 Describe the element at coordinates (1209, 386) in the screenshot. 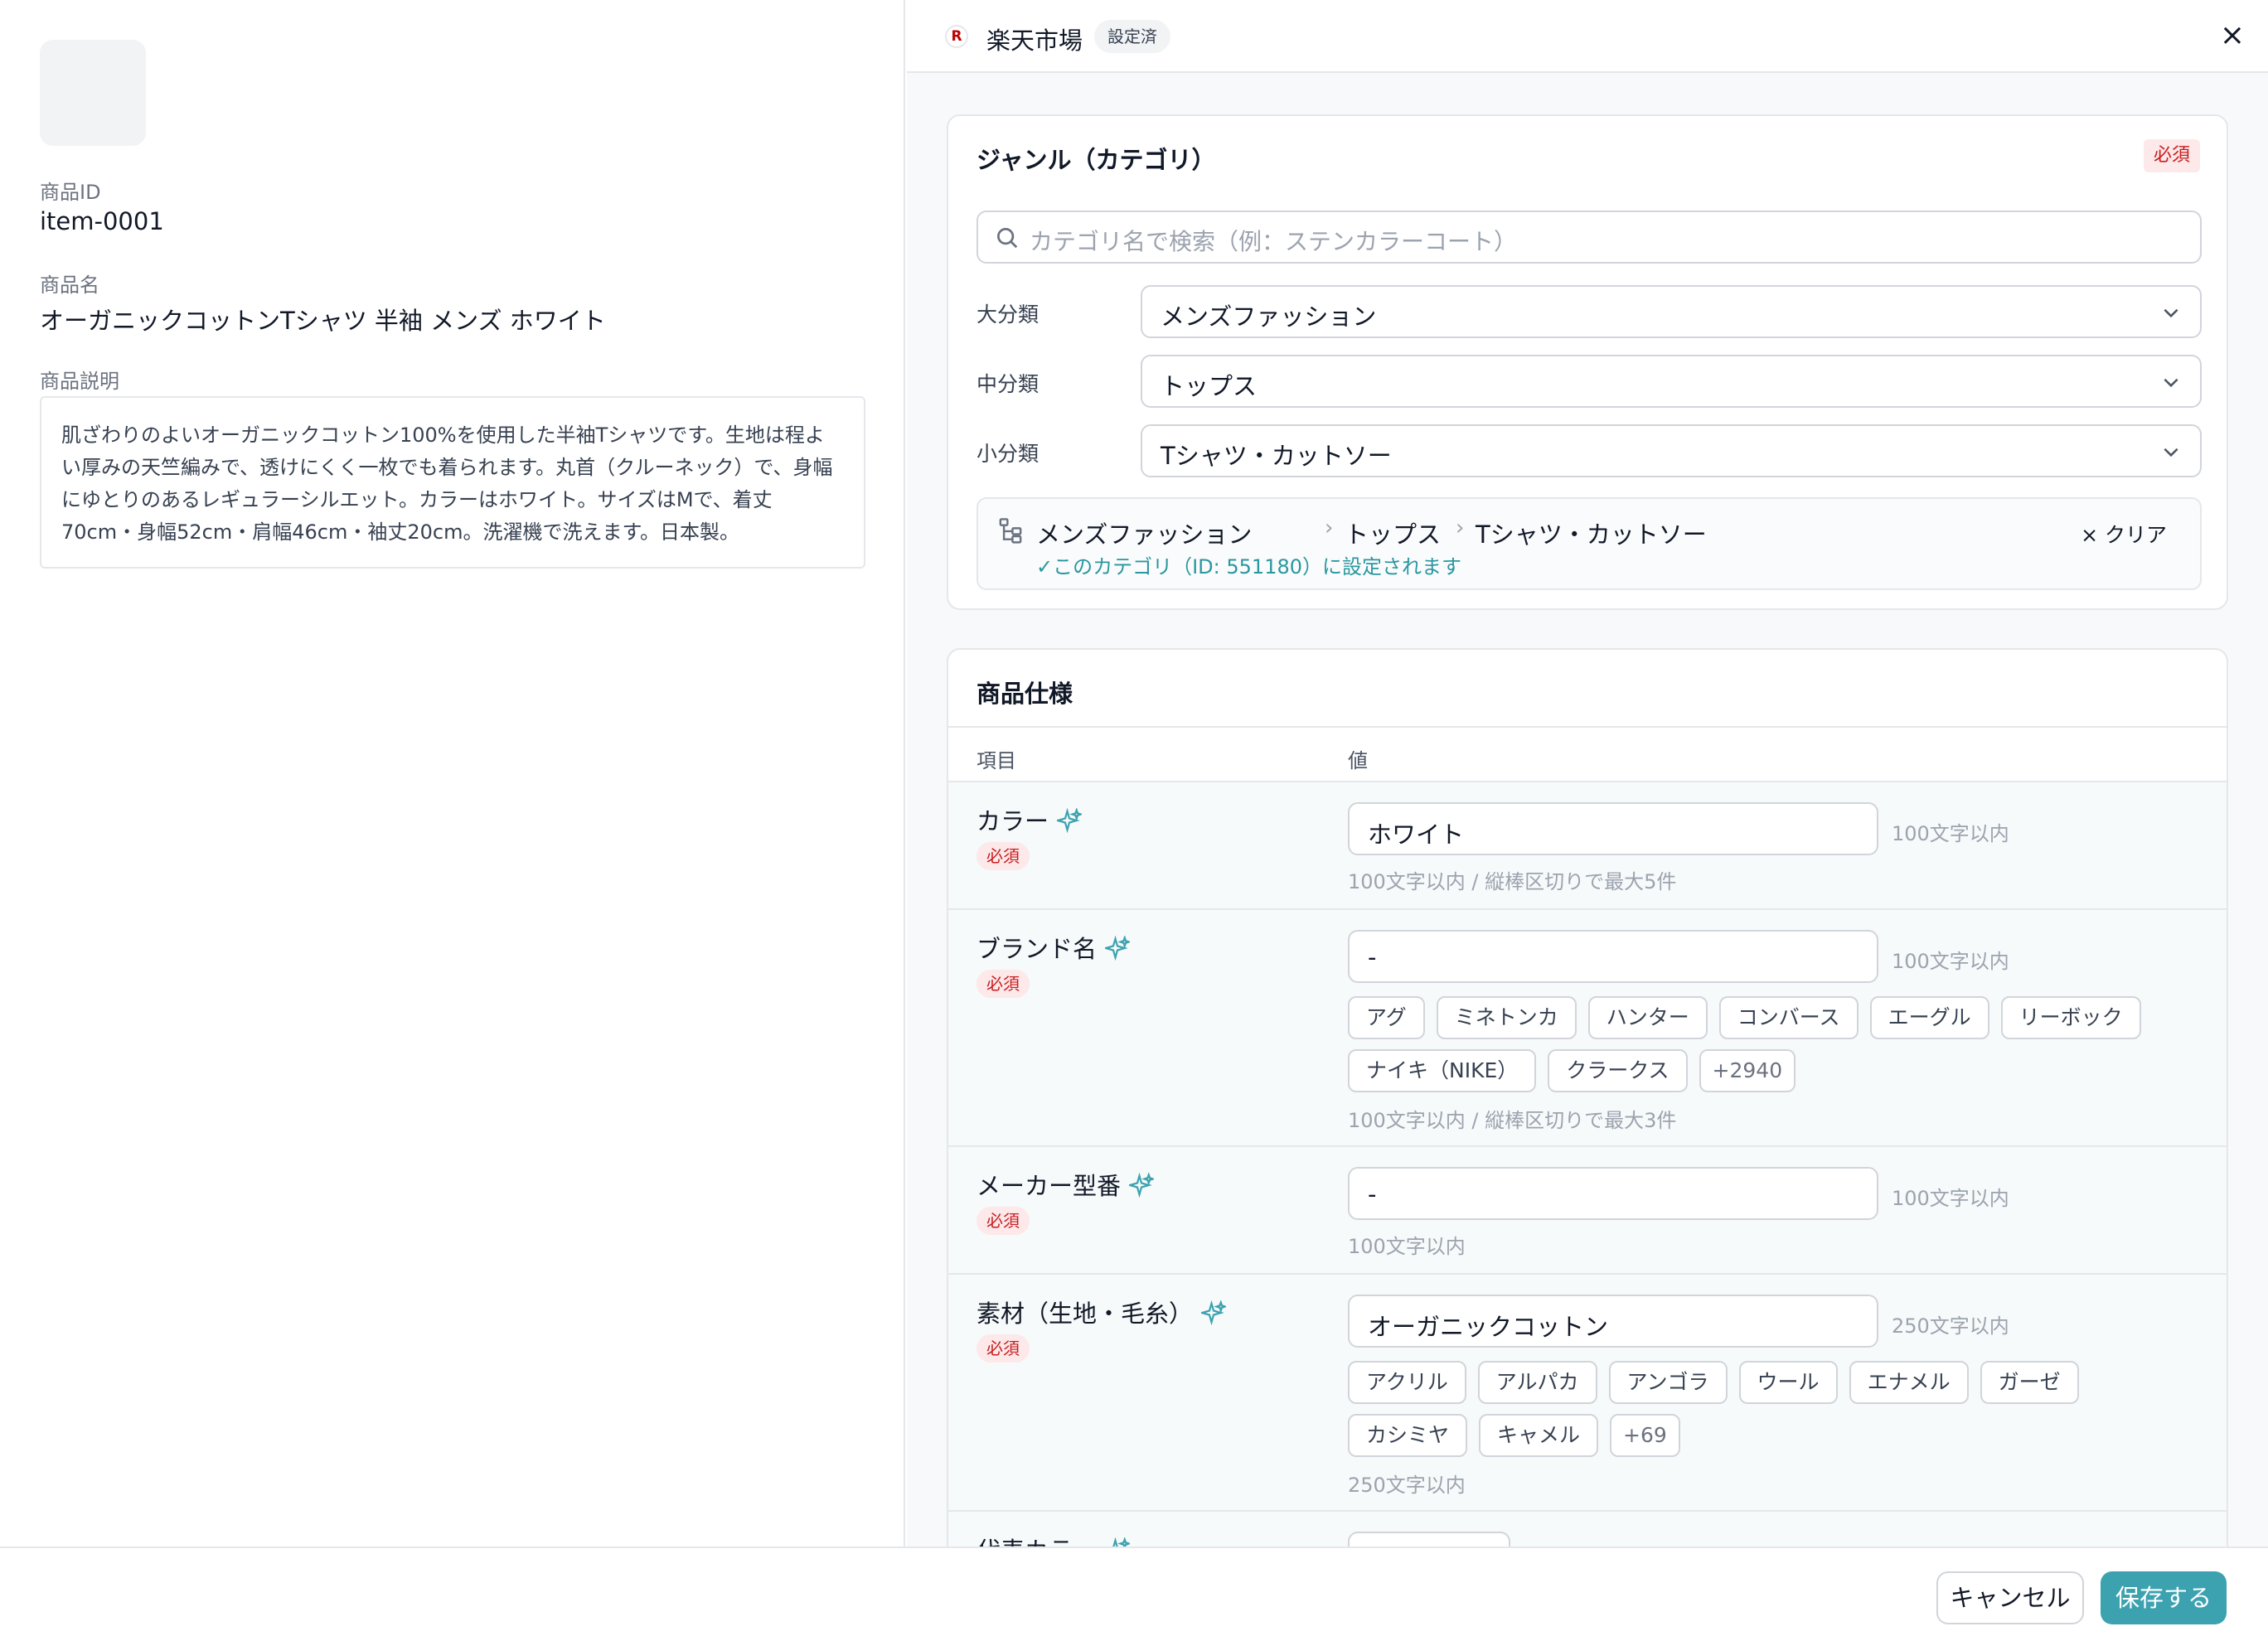

I see `medium-category-value: トップス` at that location.